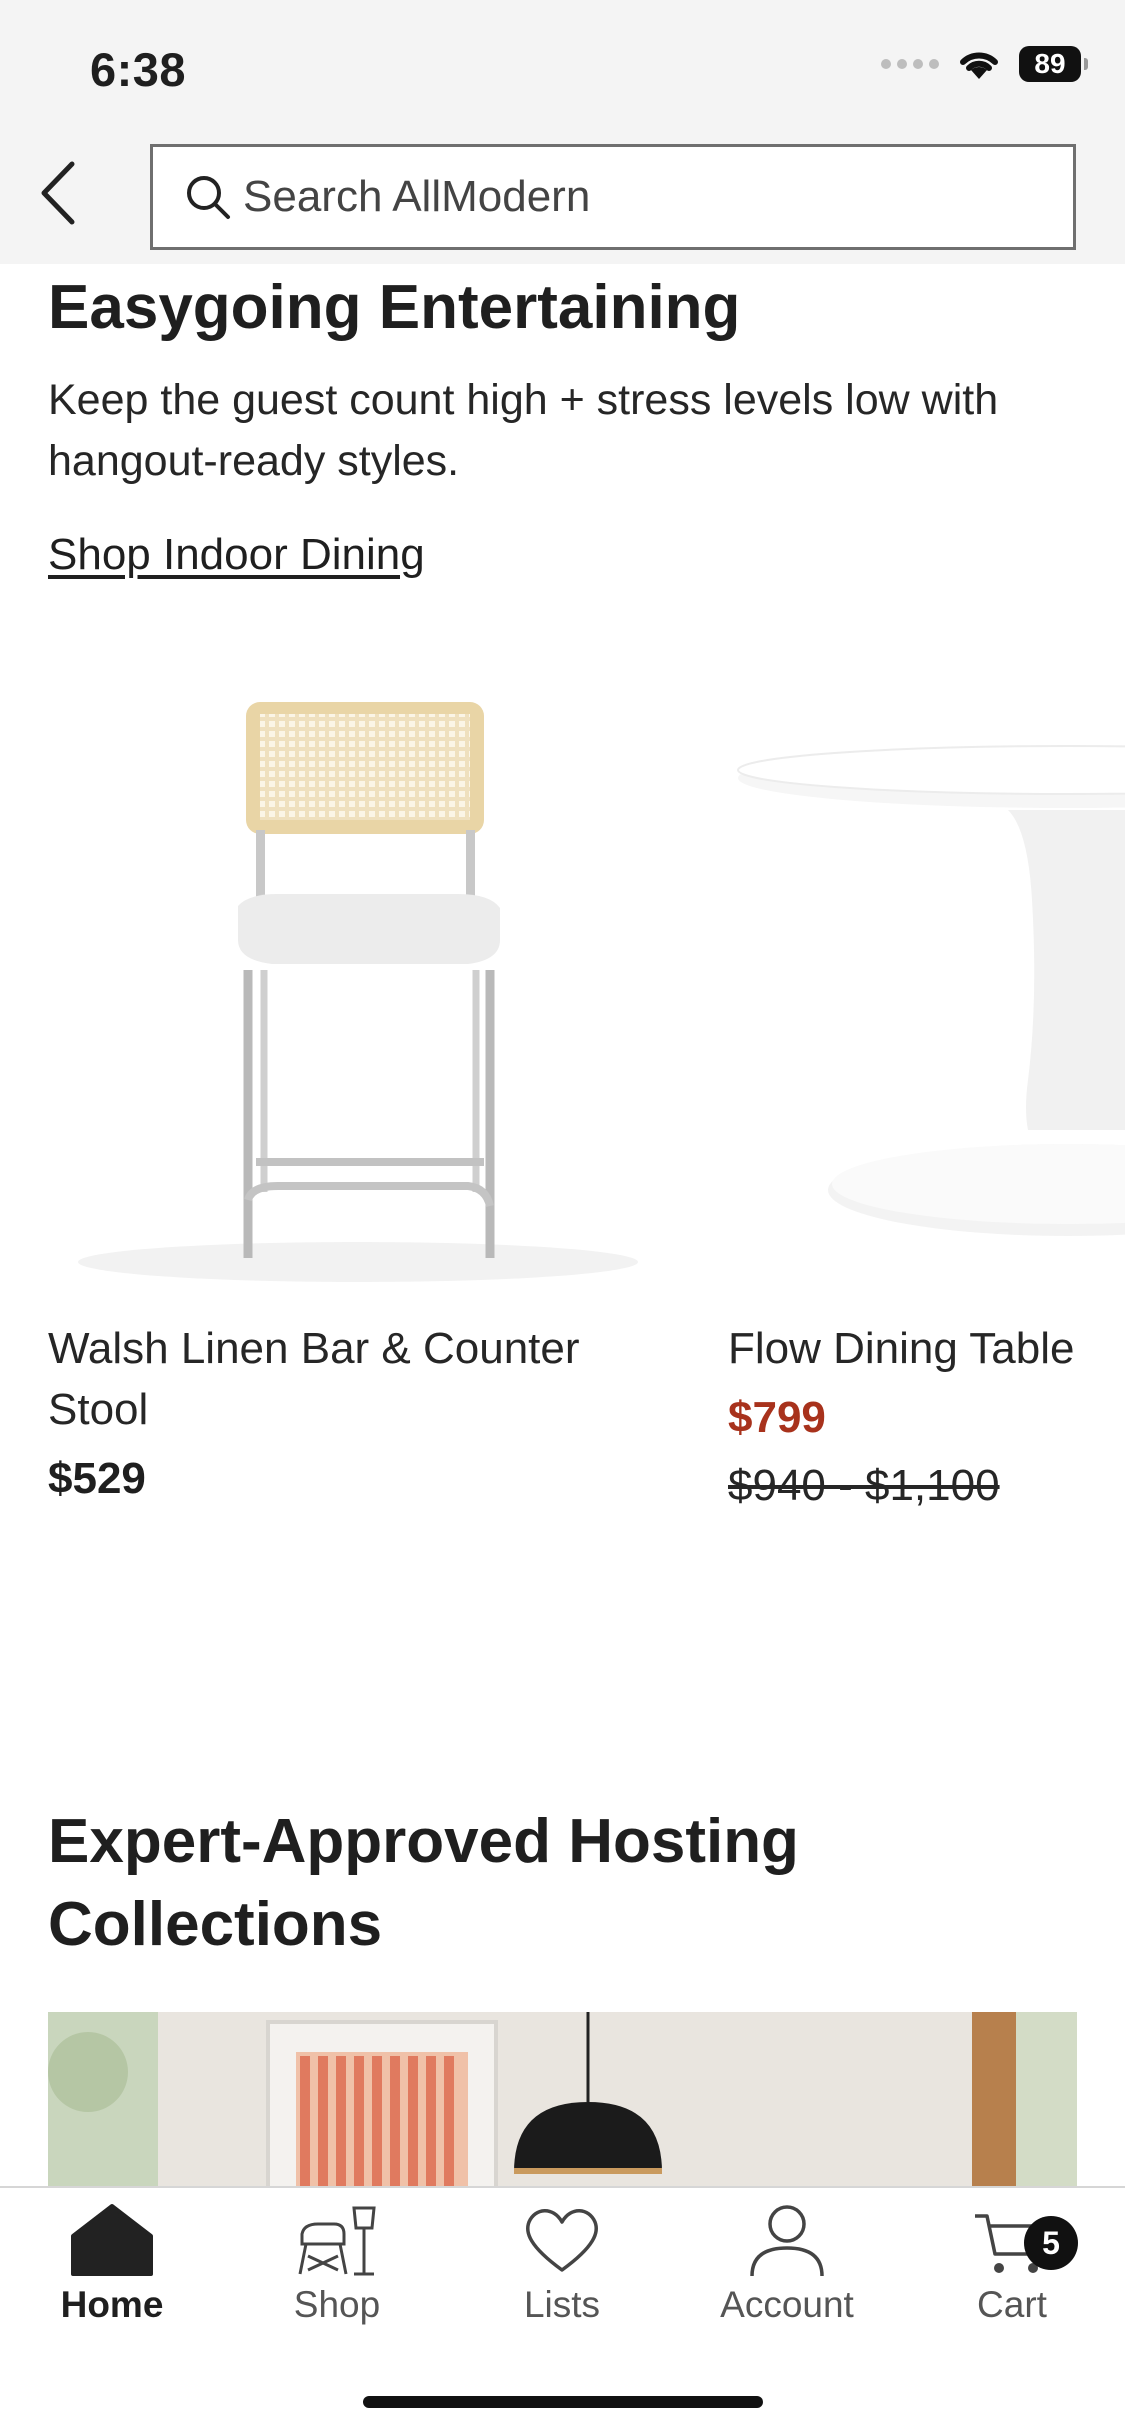  What do you see at coordinates (337, 2241) in the screenshot?
I see `shop-icon` at bounding box center [337, 2241].